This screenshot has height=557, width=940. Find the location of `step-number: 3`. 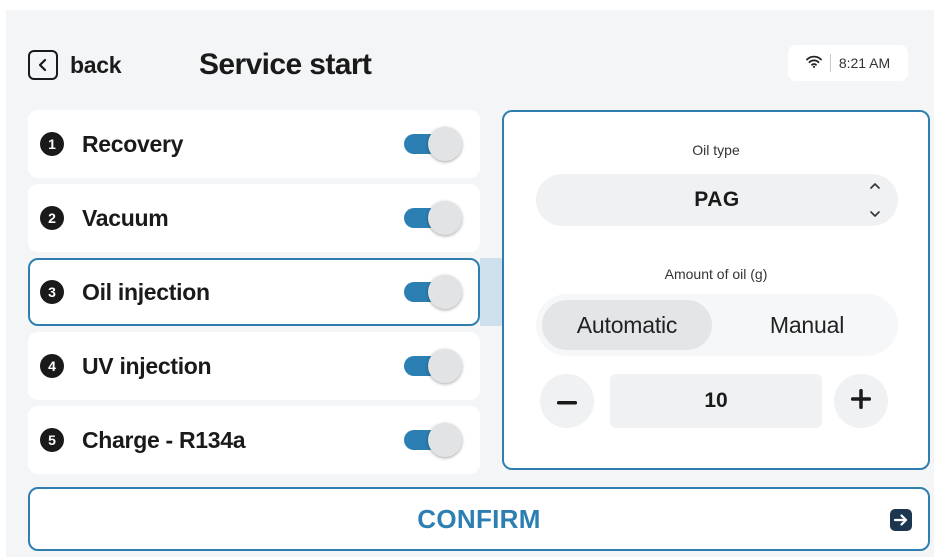

step-number: 3 is located at coordinates (52, 292).